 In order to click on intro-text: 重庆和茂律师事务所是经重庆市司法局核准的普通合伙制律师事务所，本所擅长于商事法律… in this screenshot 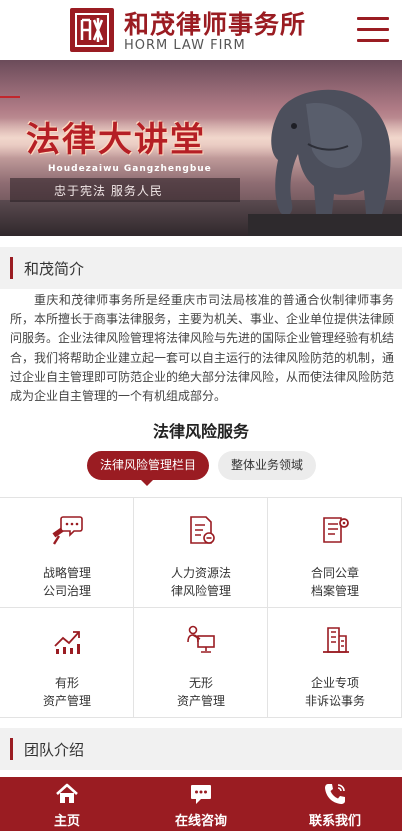, I will do `click(202, 348)`.